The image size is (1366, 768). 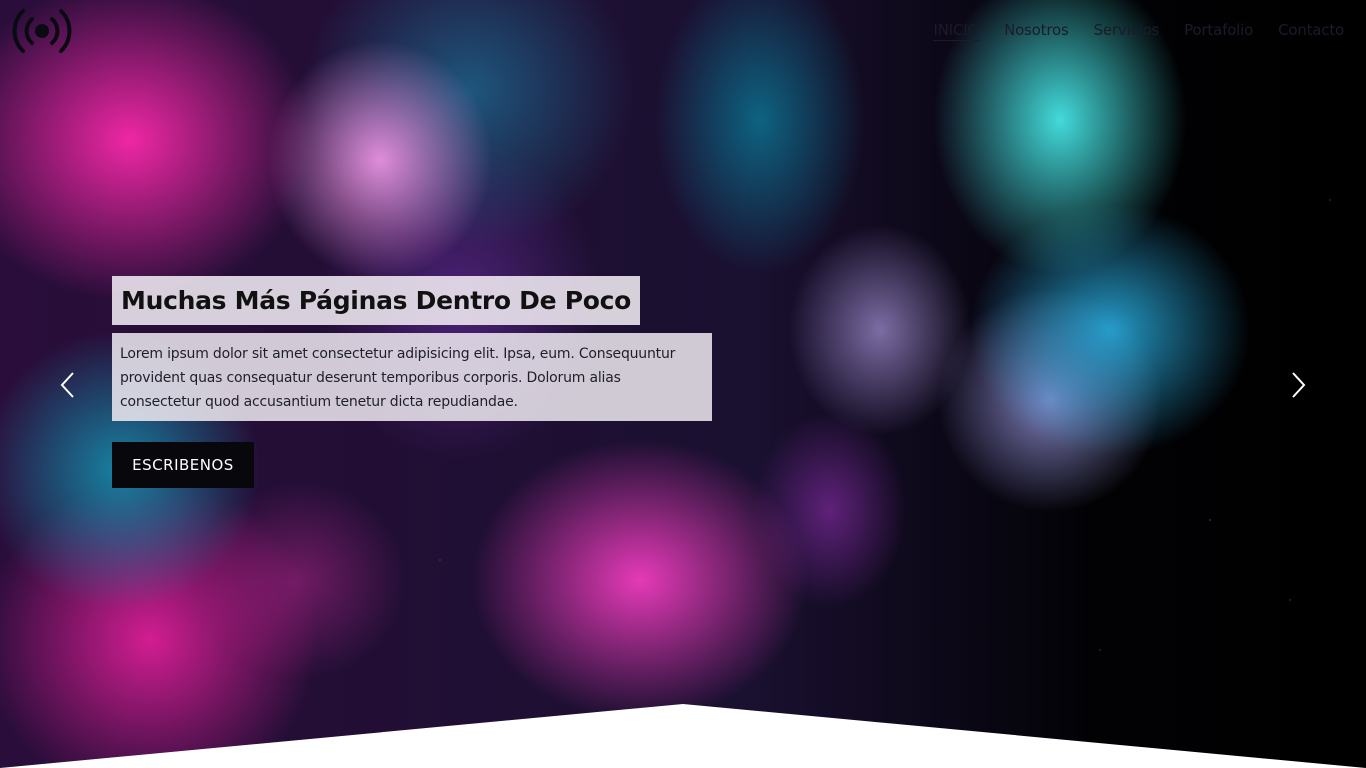 What do you see at coordinates (683, 736) in the screenshot?
I see `hero-bottom-divider` at bounding box center [683, 736].